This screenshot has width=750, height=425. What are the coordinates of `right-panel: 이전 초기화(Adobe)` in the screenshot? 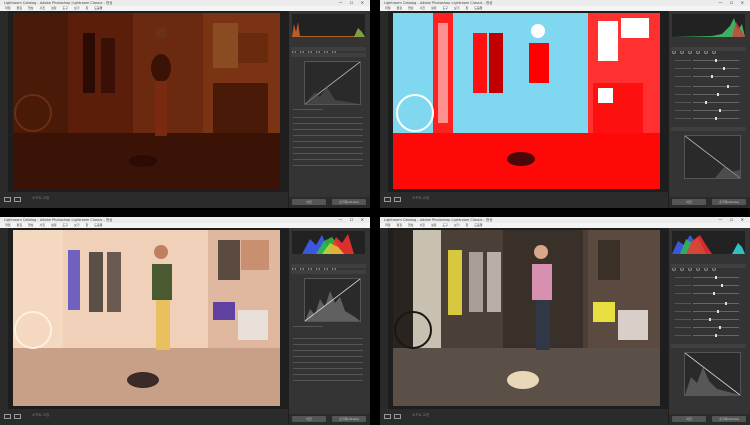 It's located at (329, 326).